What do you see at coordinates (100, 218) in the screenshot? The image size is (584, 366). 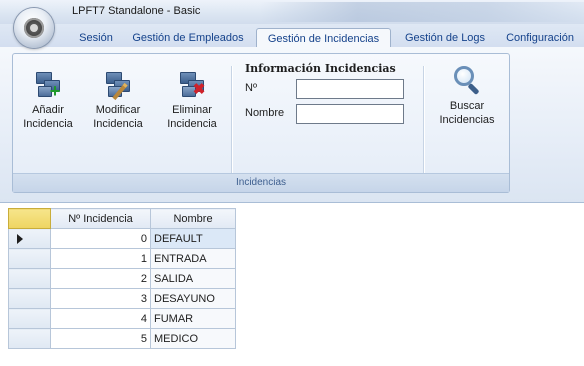 I see `column-header-numero: Nº Incidencia` at bounding box center [100, 218].